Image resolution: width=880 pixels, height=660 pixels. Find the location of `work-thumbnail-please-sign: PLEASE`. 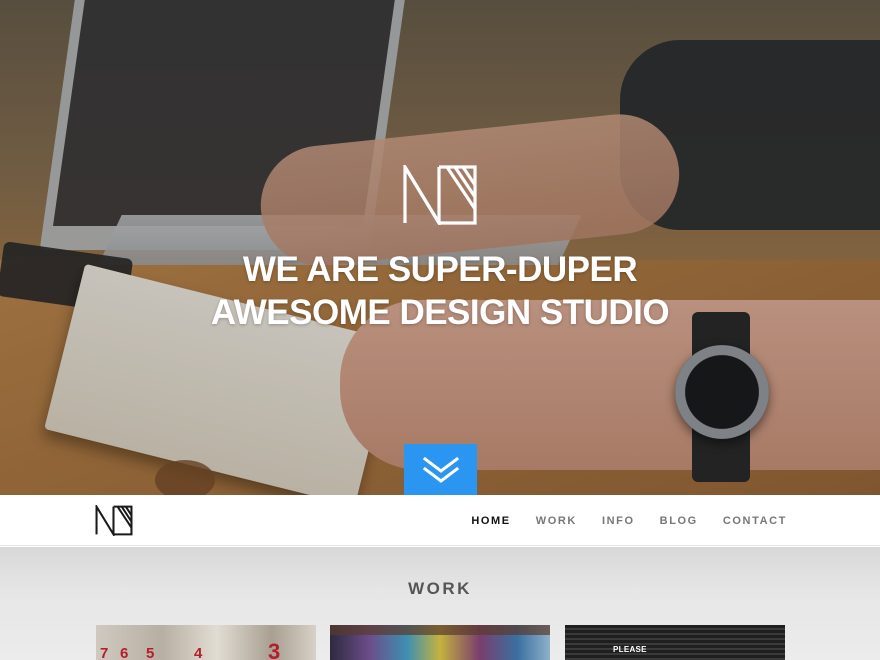

work-thumbnail-please-sign: PLEASE is located at coordinates (675, 642).